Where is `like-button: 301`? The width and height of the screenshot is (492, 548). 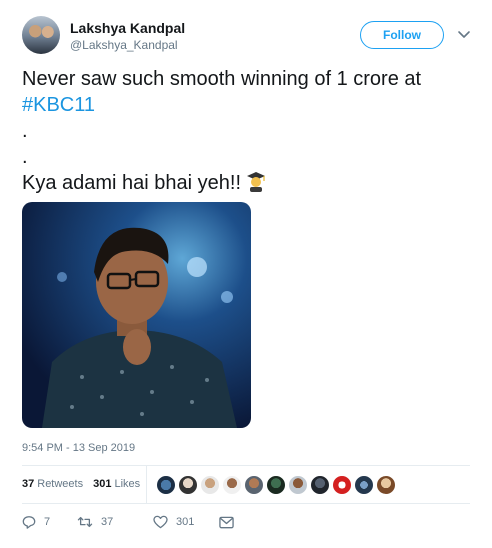
like-button: 301 is located at coordinates (186, 522).